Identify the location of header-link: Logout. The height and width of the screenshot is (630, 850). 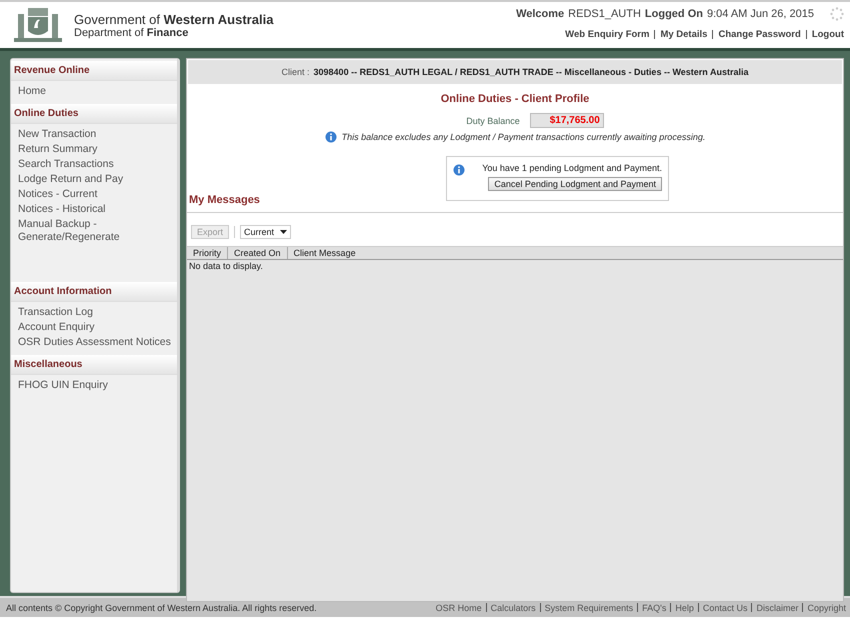
(828, 34).